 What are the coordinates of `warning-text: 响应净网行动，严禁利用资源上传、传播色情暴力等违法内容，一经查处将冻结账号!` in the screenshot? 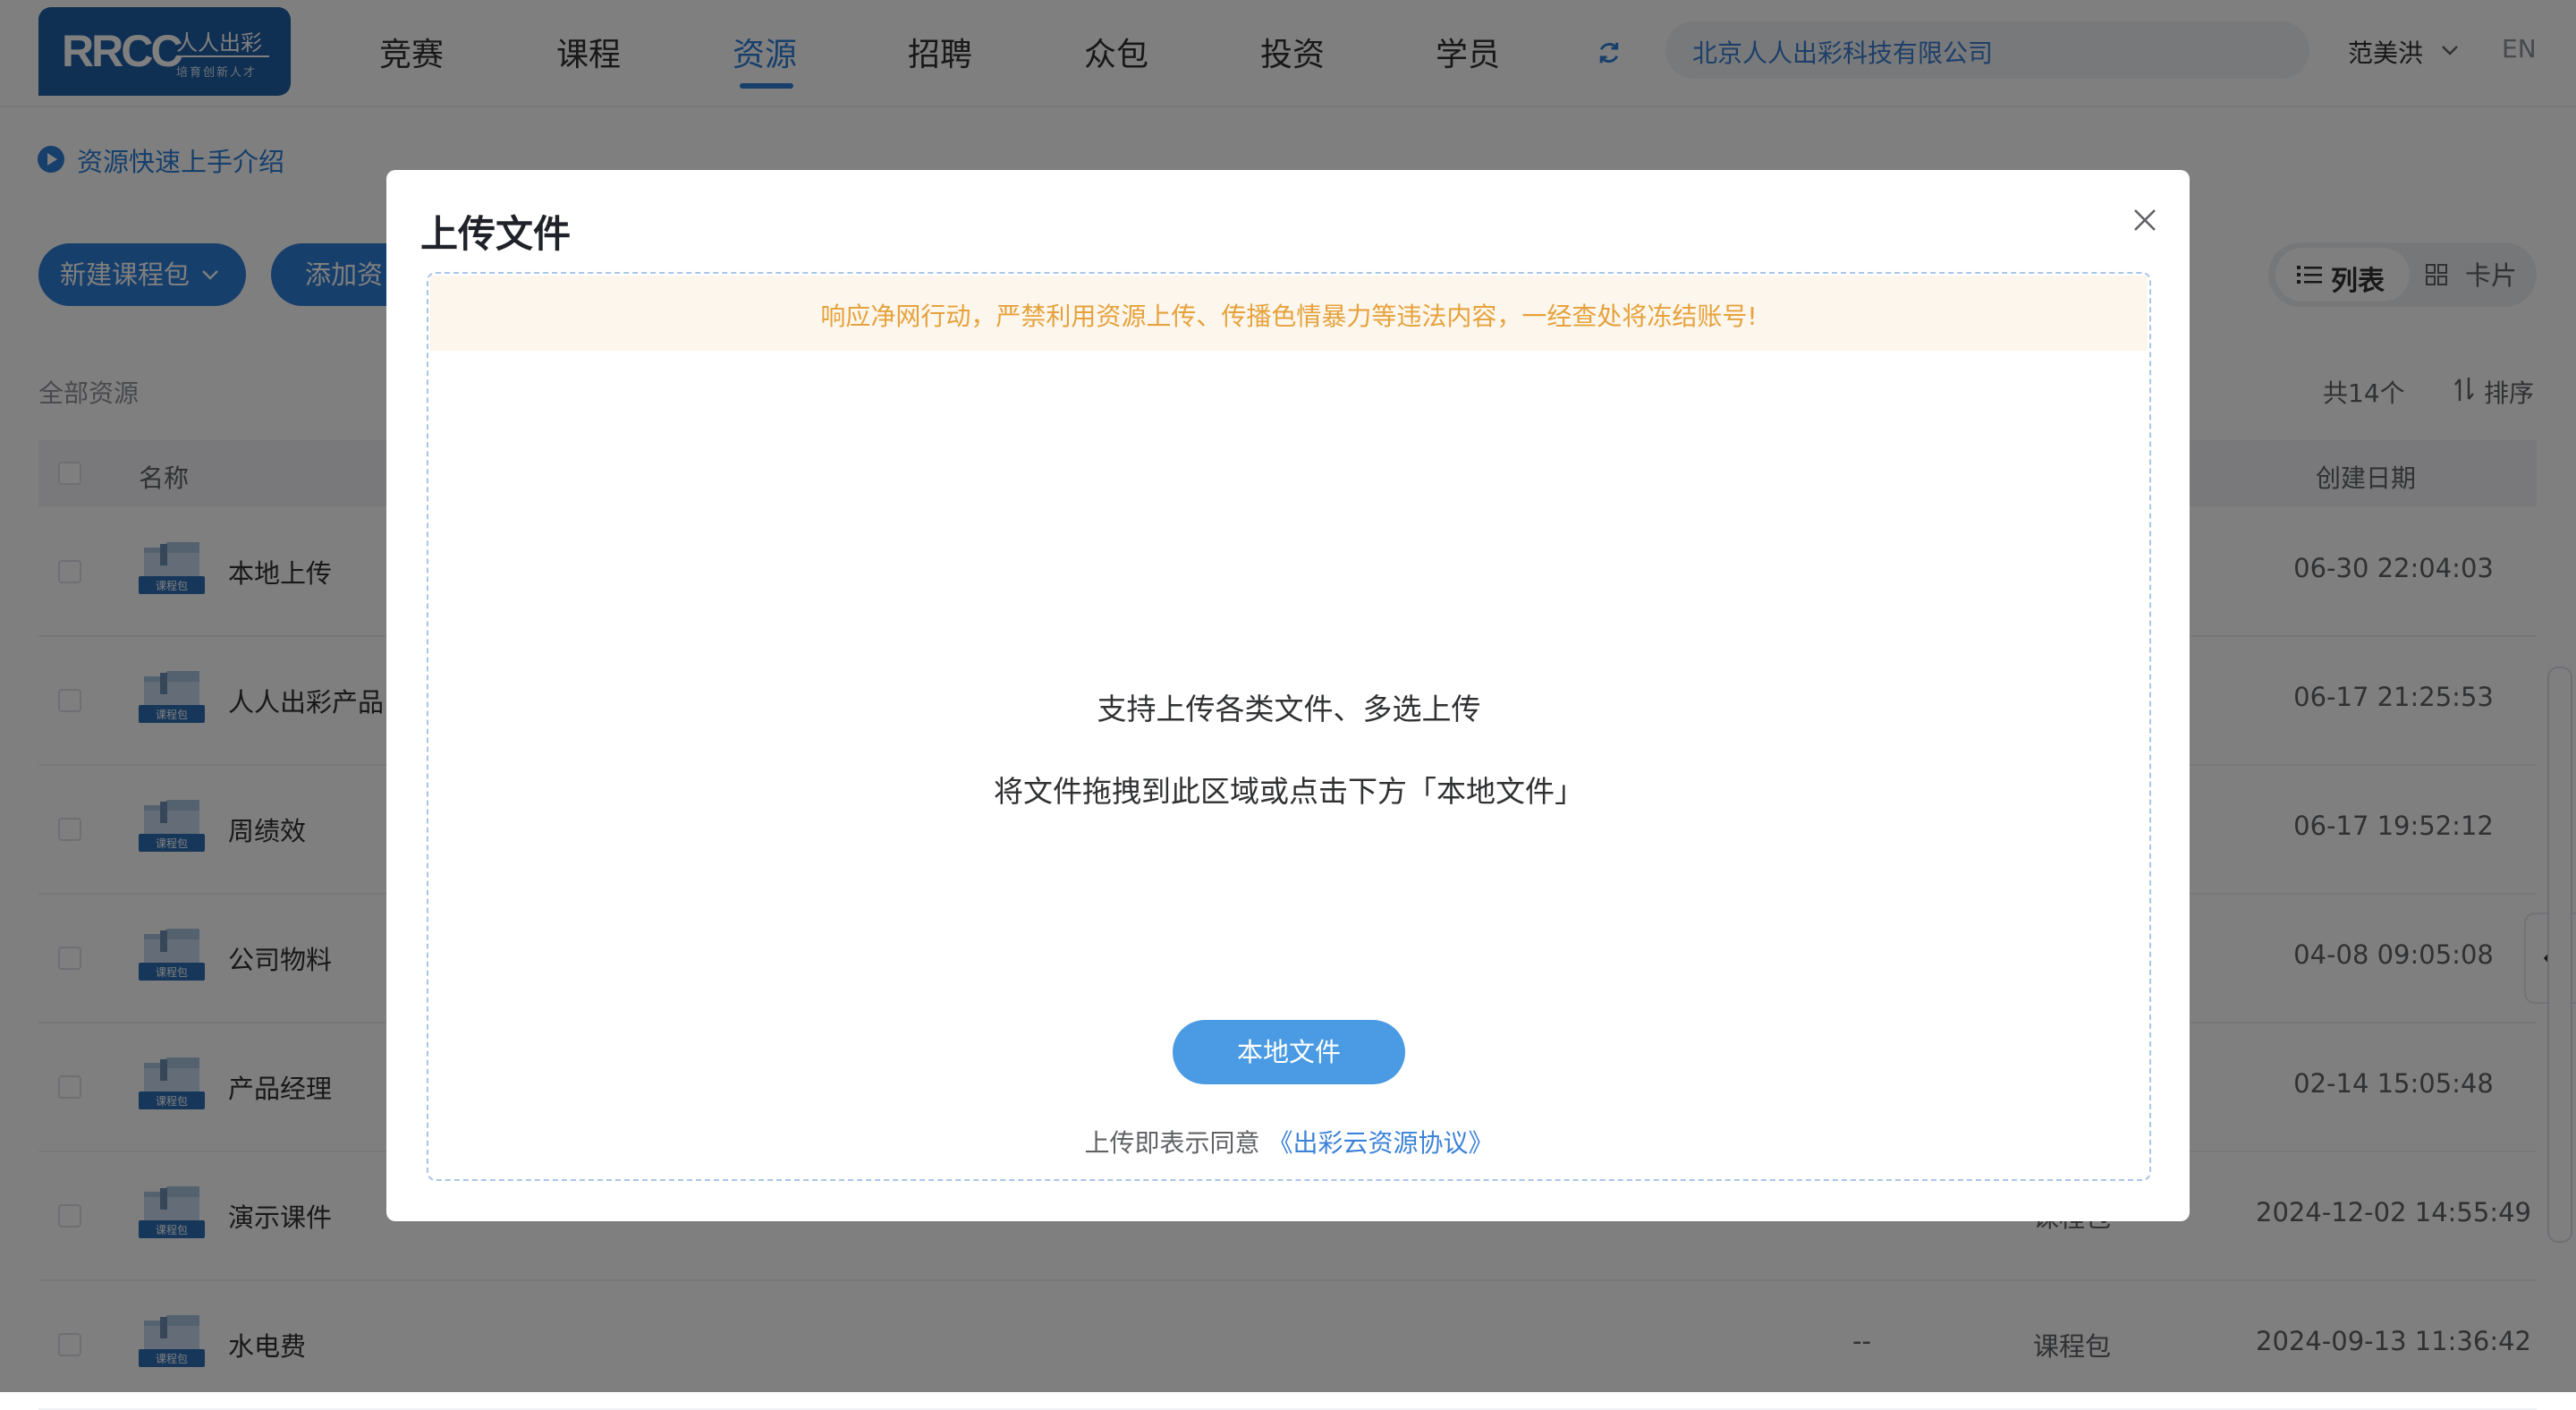 It's located at (1289, 317).